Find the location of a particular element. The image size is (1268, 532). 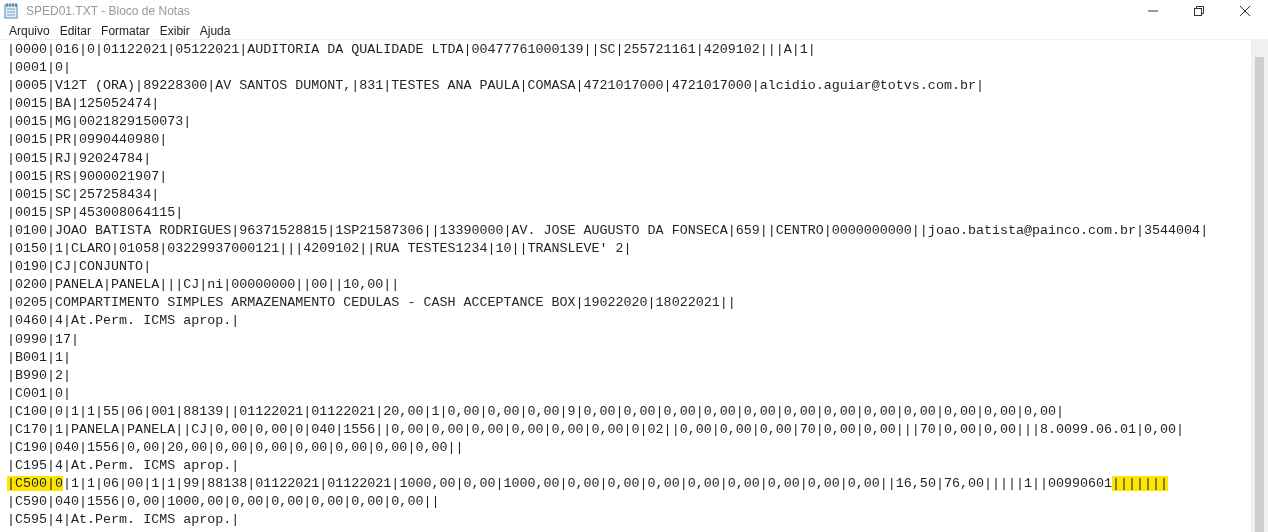

text-line: |0100|JOAO BATISTA RODRIGUES|96371528815|1SP21587306||13390000|AV. JOSE AUGUSTO DA FONSECA|659||CENTRO|0000000000||joao.batista@painco.com.br|3544004| is located at coordinates (608, 230).